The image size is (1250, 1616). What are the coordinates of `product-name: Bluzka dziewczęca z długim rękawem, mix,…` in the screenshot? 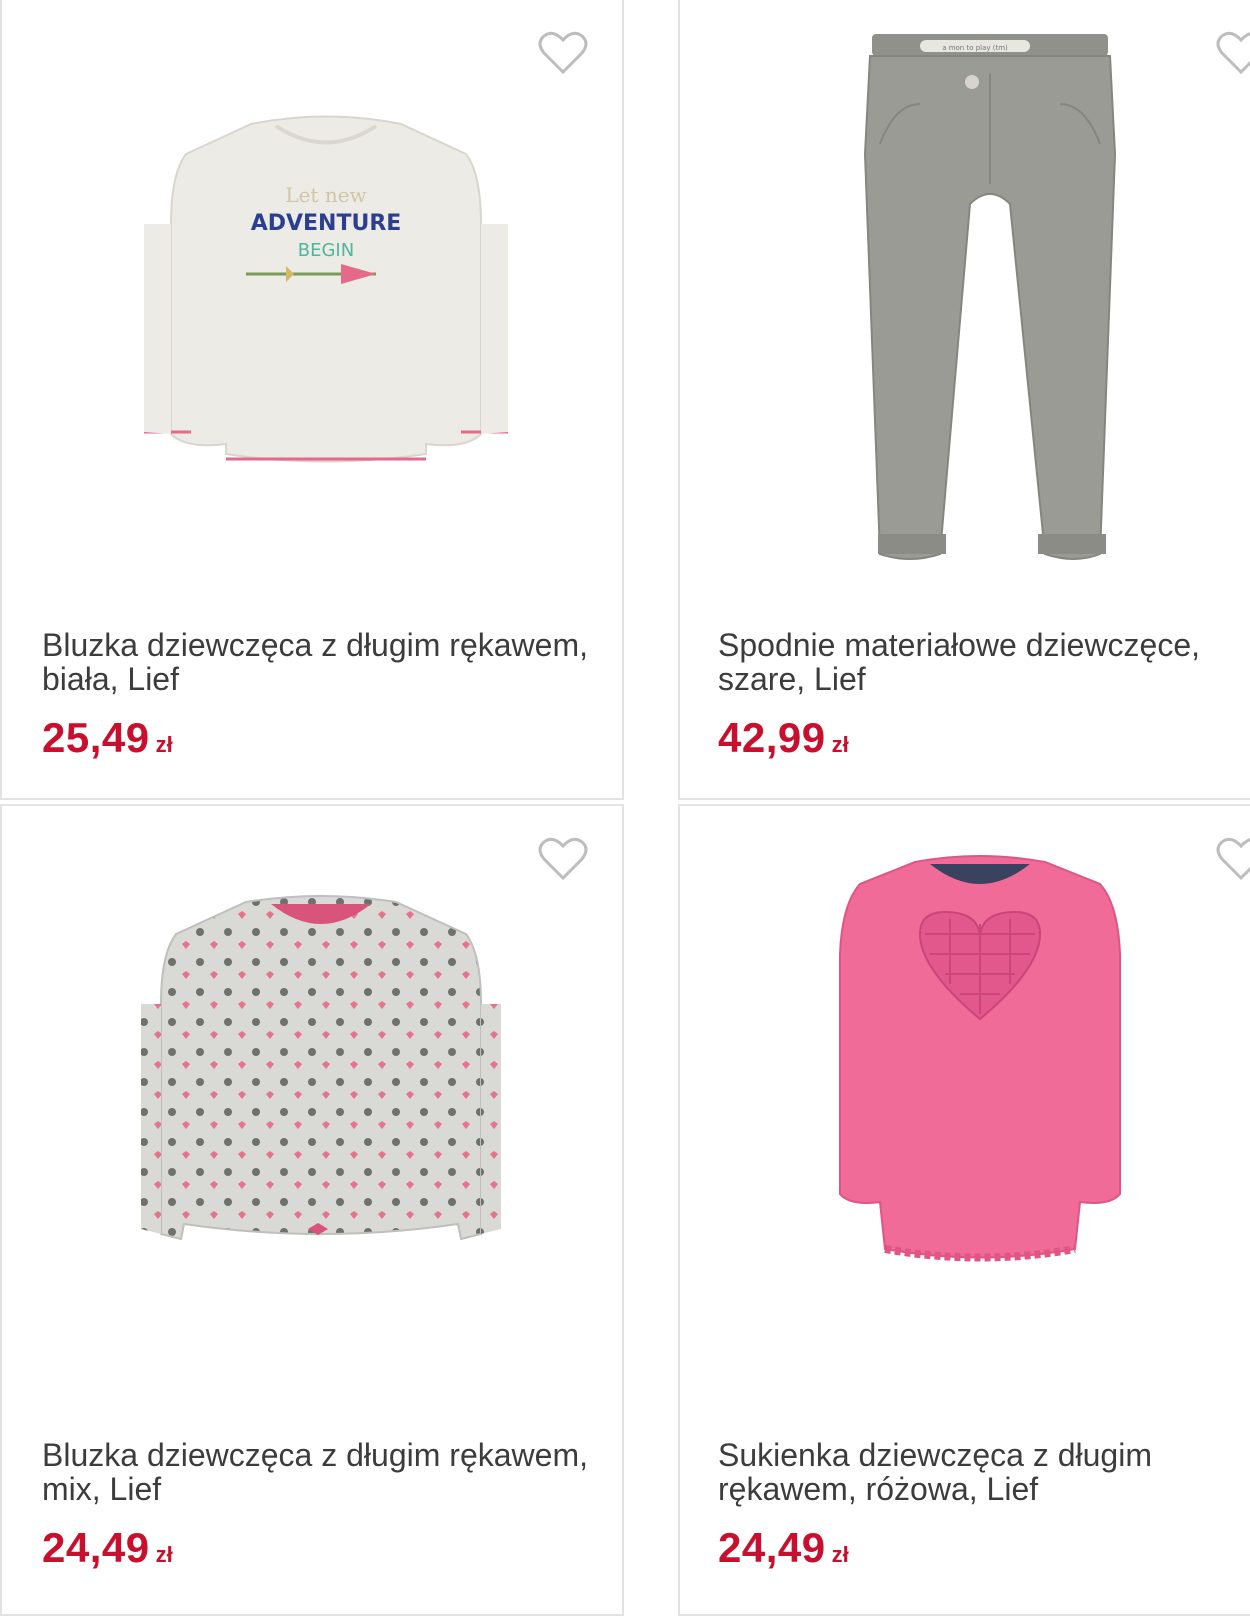 It's located at (322, 1472).